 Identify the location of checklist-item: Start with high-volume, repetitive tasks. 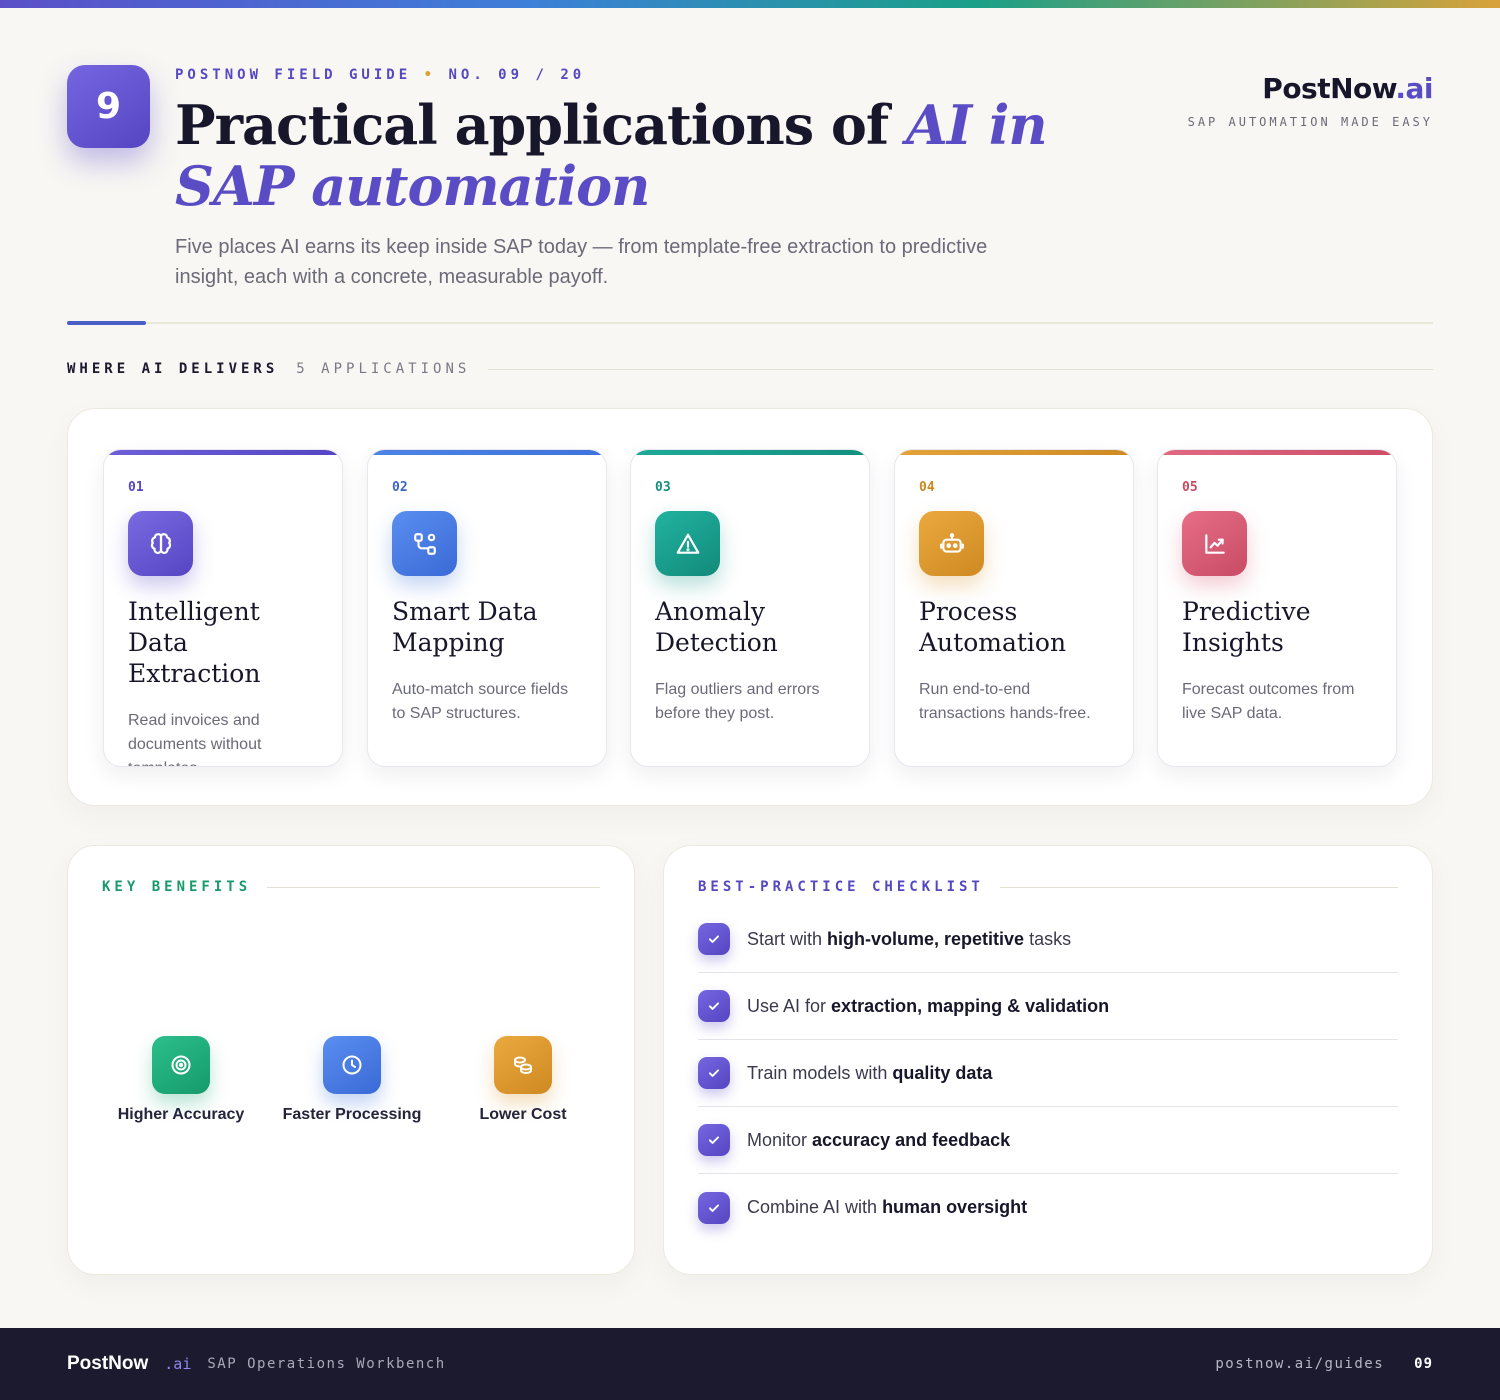
(1048, 939).